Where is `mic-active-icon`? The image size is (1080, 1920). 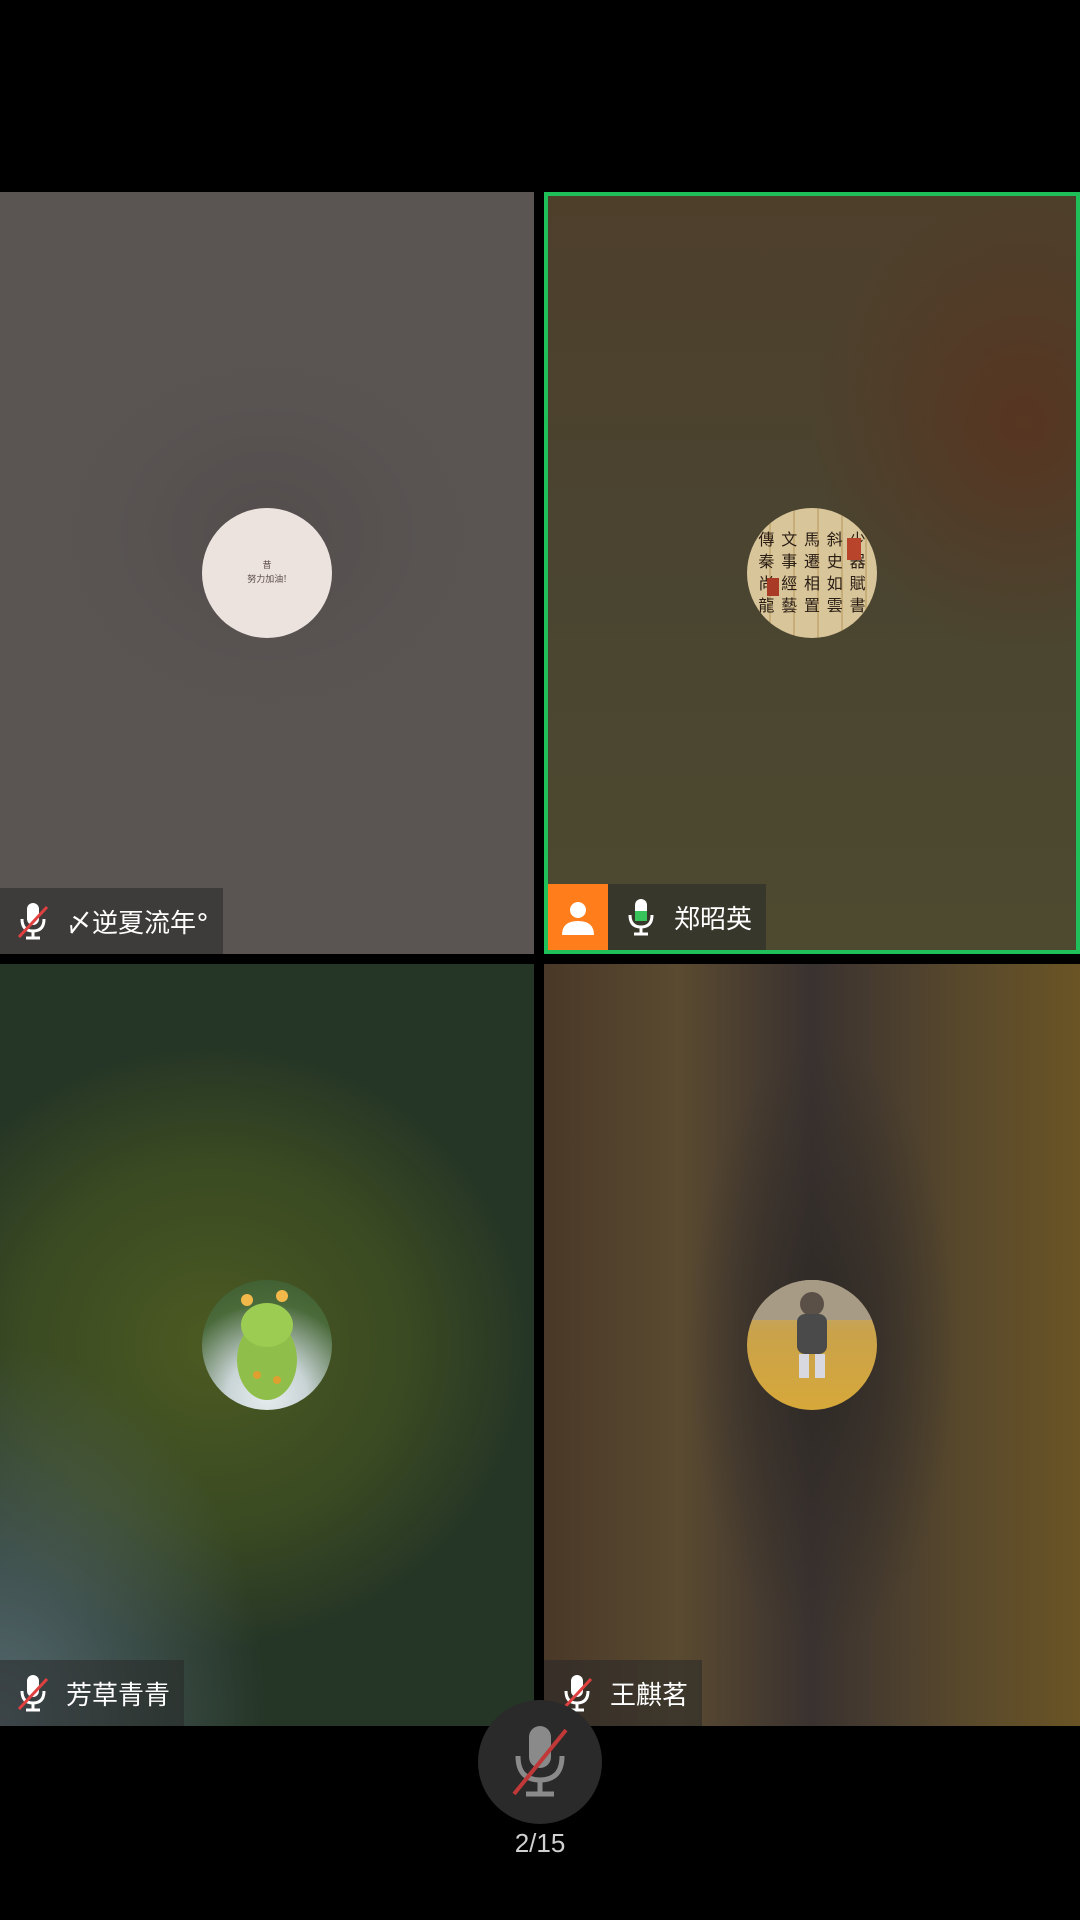 mic-active-icon is located at coordinates (641, 917).